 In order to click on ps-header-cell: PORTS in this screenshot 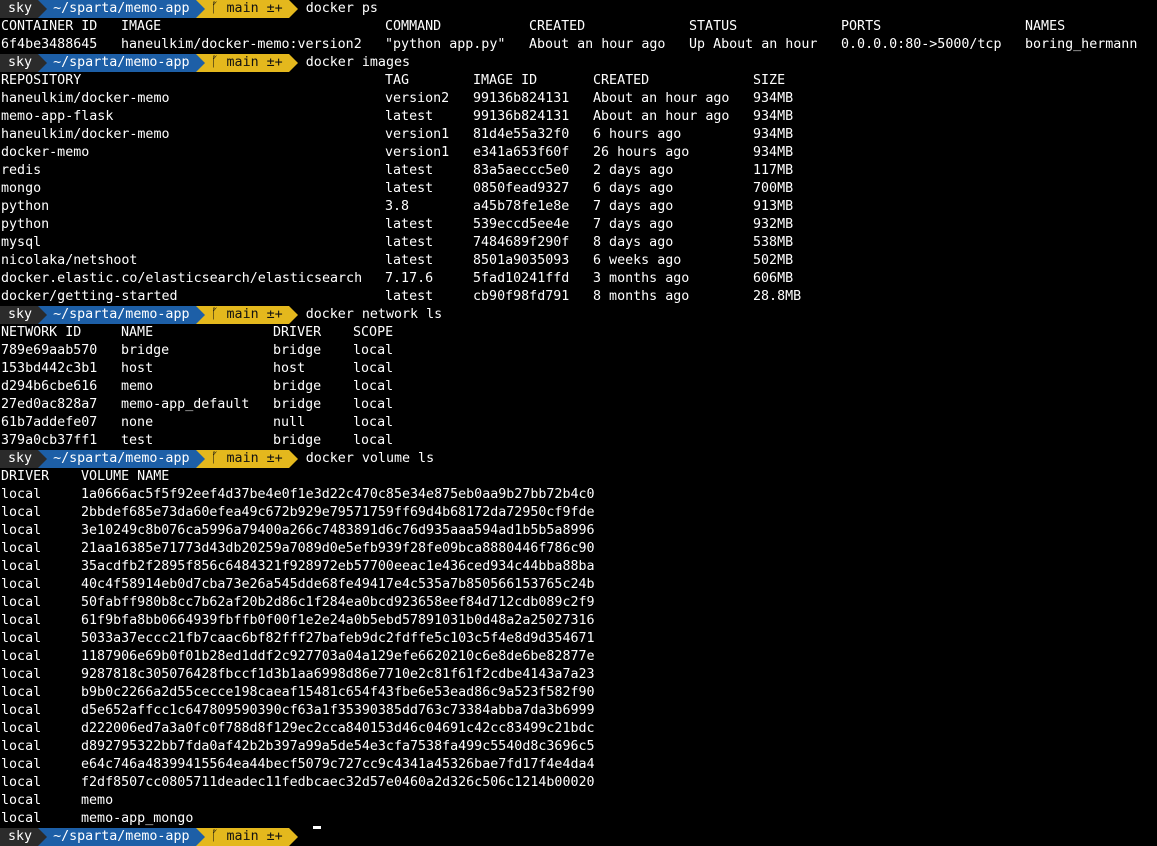, I will do `click(861, 26)`.